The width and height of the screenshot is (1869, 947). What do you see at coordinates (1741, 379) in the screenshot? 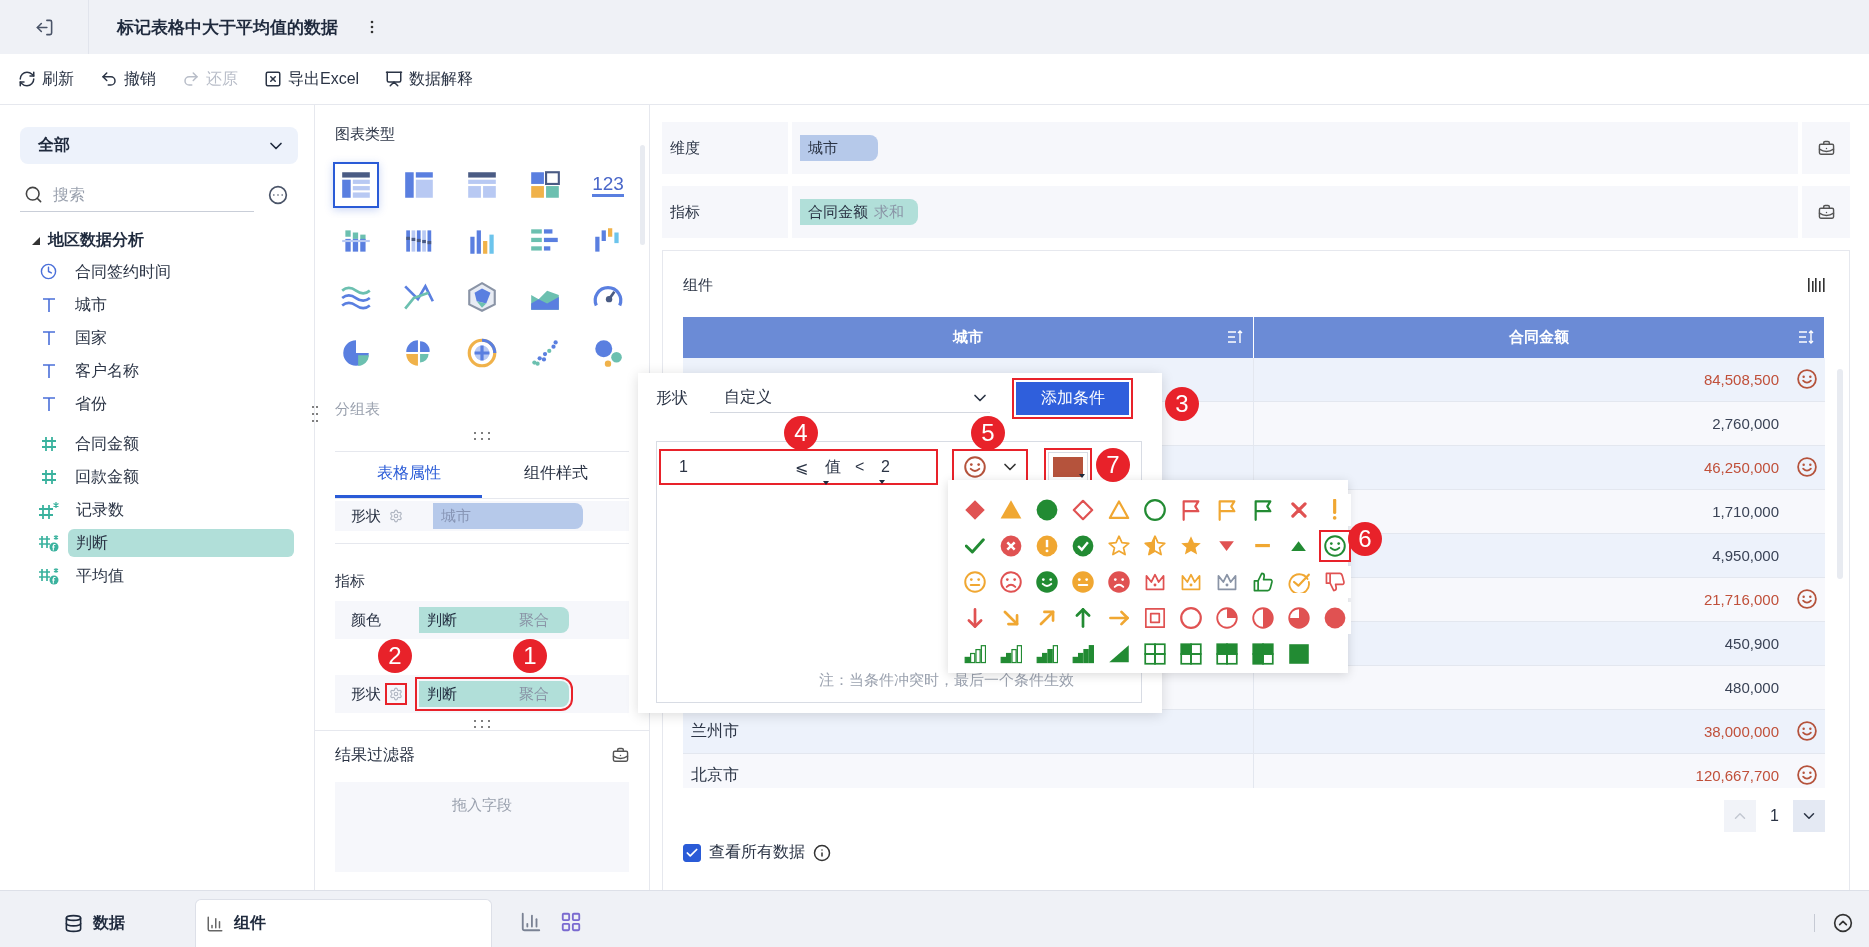
I see `table-cell: 84,508,500` at bounding box center [1741, 379].